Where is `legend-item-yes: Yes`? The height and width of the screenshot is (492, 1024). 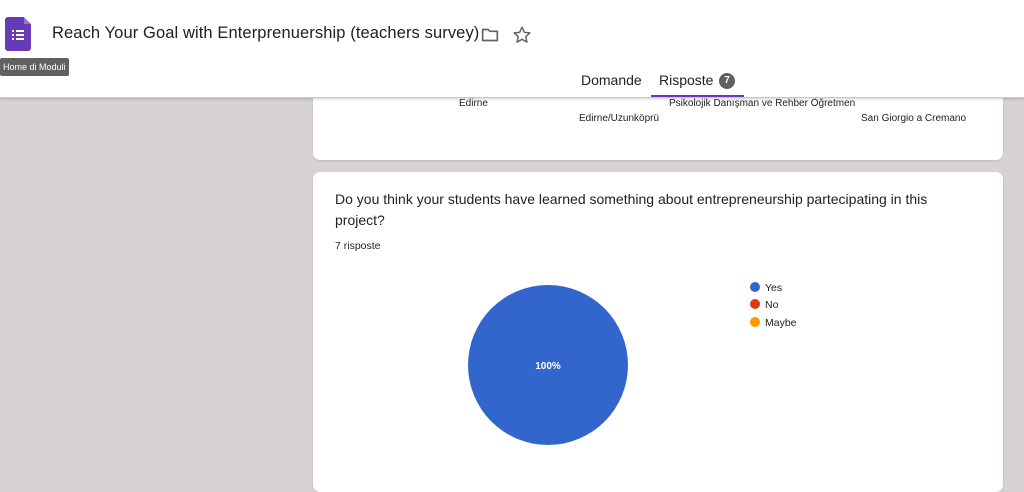
legend-item-yes: Yes is located at coordinates (766, 288).